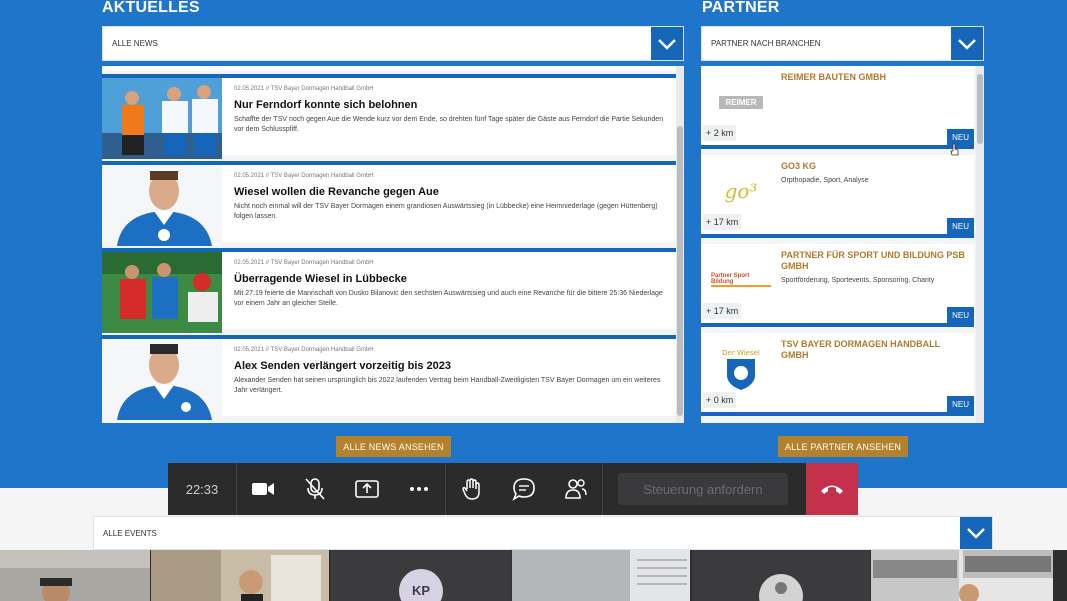  What do you see at coordinates (576, 489) in the screenshot?
I see `participants-icon` at bounding box center [576, 489].